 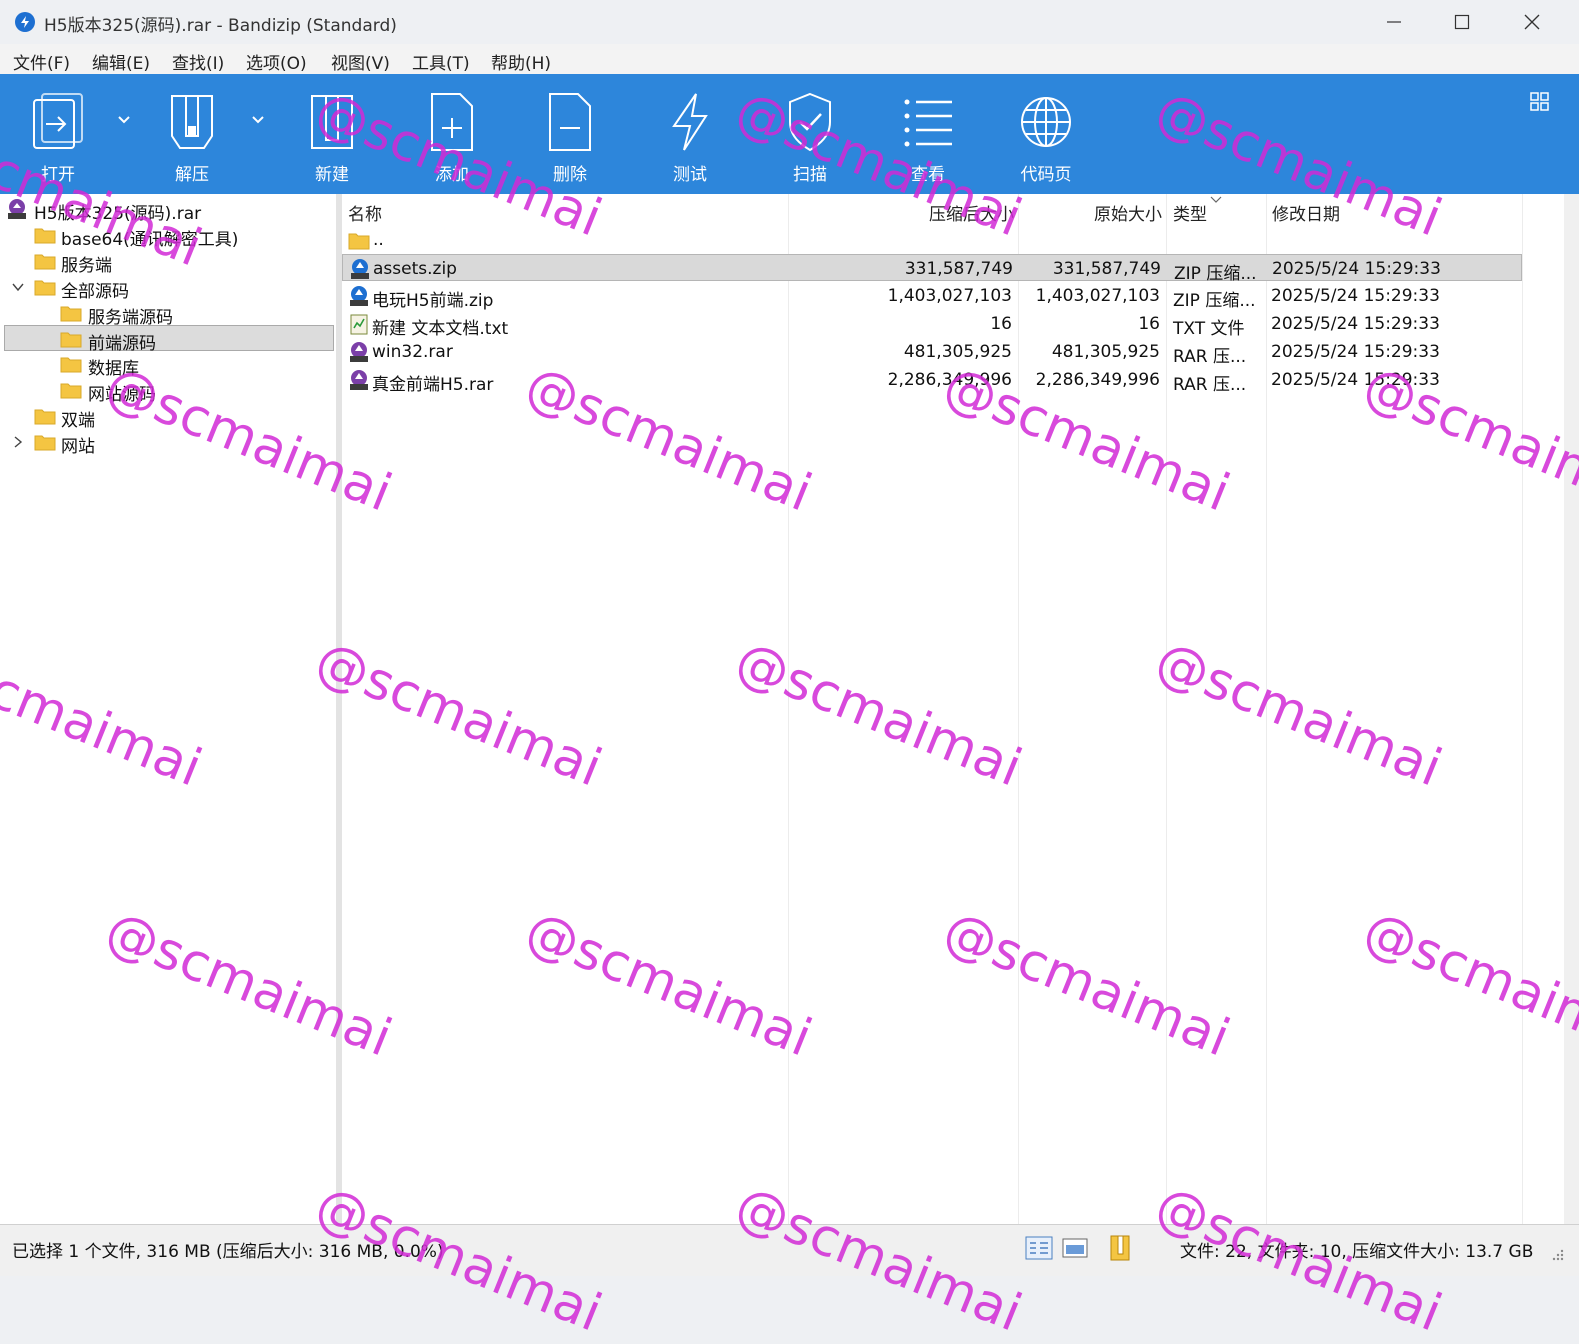 I want to click on chevron-down-icon, so click(x=18, y=287).